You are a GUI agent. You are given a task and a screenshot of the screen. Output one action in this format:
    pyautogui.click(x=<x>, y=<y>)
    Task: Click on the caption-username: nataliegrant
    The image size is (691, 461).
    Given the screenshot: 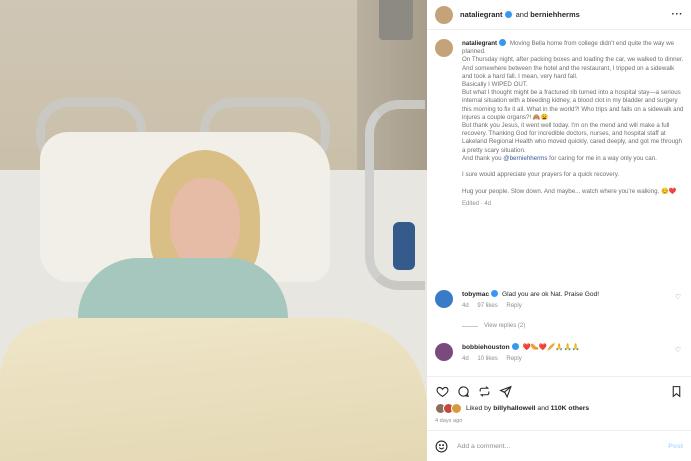 What is the action you would take?
    pyautogui.click(x=479, y=43)
    